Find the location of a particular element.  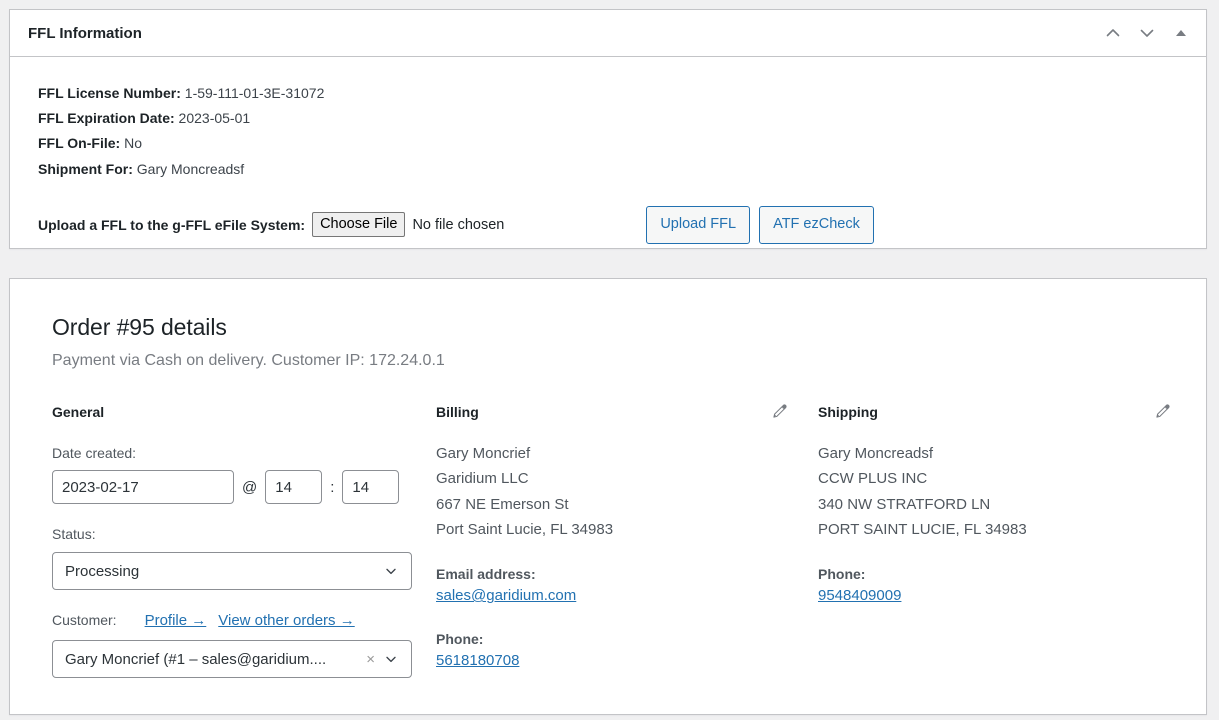

billing-email-value: sales@garidium.com is located at coordinates (506, 595).